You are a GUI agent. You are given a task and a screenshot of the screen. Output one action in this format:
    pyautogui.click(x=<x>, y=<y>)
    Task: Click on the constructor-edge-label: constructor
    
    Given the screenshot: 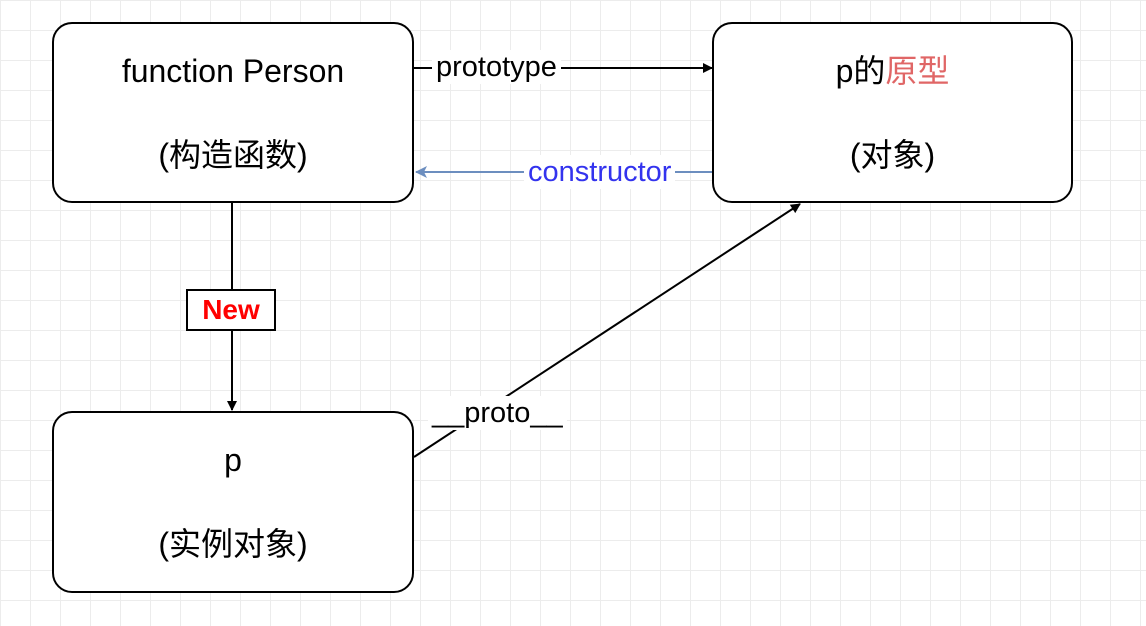 What is the action you would take?
    pyautogui.click(x=600, y=172)
    